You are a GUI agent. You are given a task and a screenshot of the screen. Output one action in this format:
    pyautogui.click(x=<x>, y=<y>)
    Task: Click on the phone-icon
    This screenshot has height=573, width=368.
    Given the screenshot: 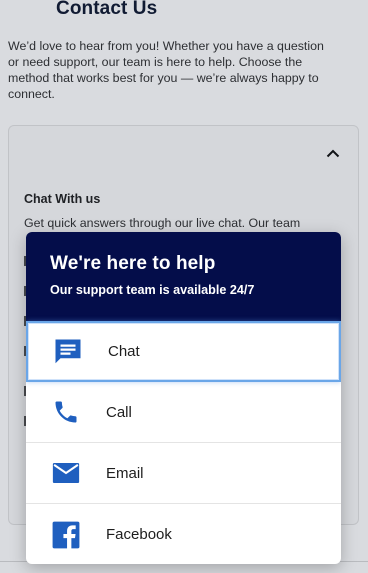 What is the action you would take?
    pyautogui.click(x=66, y=412)
    